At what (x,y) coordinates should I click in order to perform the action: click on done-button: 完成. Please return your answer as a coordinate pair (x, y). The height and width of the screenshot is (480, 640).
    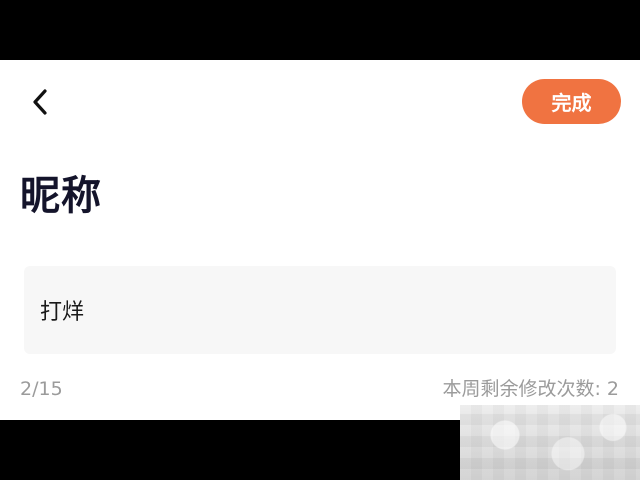
    Looking at the image, I should click on (571, 101).